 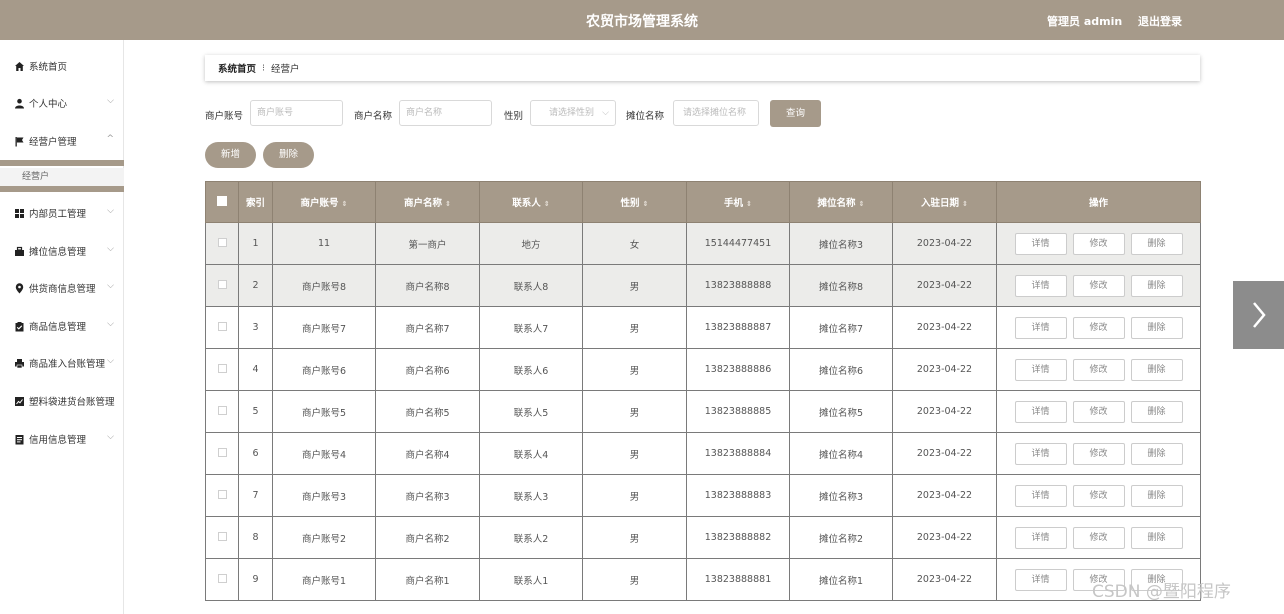 What do you see at coordinates (630, 203) in the screenshot?
I see `column-header-label: 性别` at bounding box center [630, 203].